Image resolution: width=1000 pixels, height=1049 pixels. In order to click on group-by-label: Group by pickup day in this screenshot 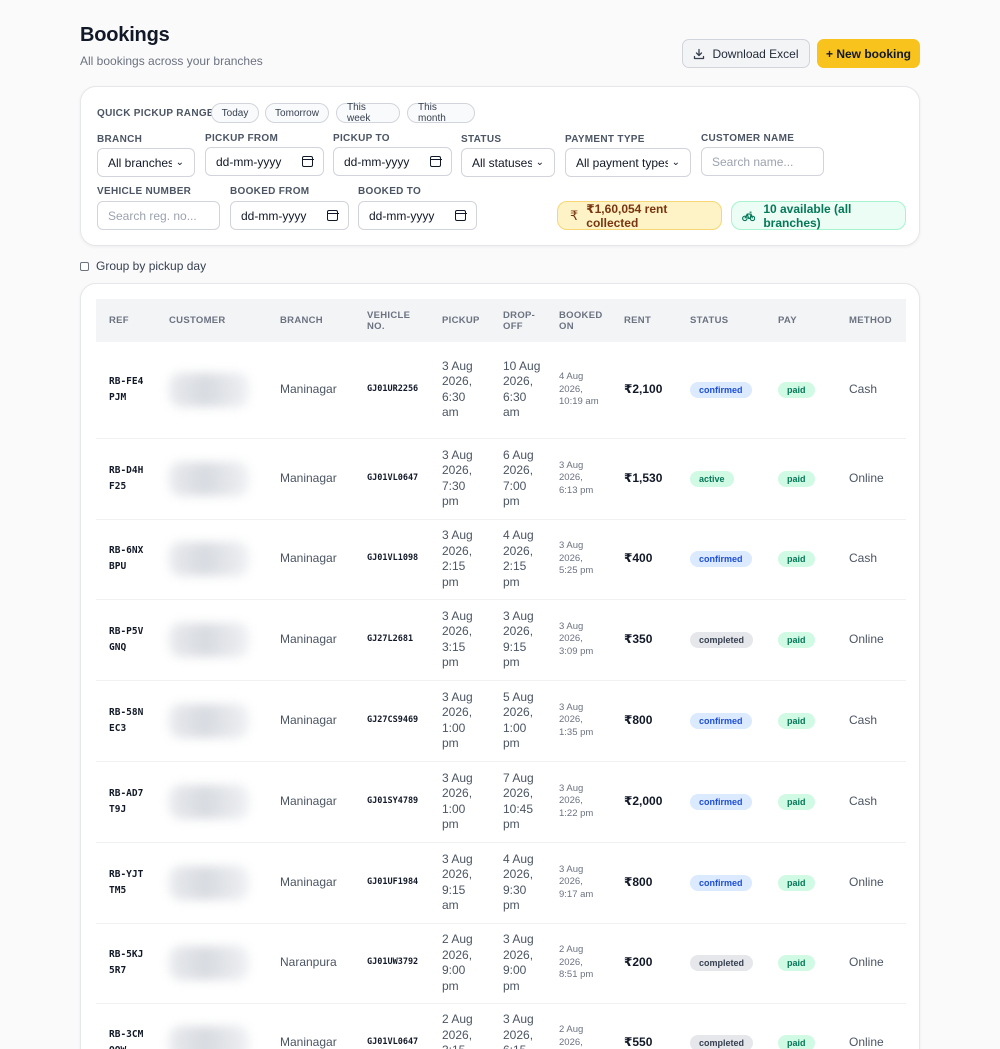, I will do `click(151, 266)`.